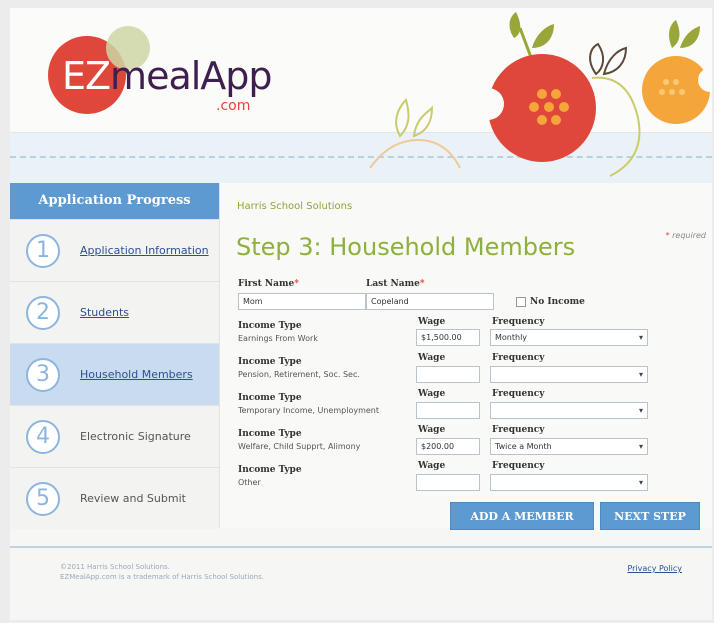 The image size is (714, 623). What do you see at coordinates (155, 76) in the screenshot?
I see `logo-meal: meal` at bounding box center [155, 76].